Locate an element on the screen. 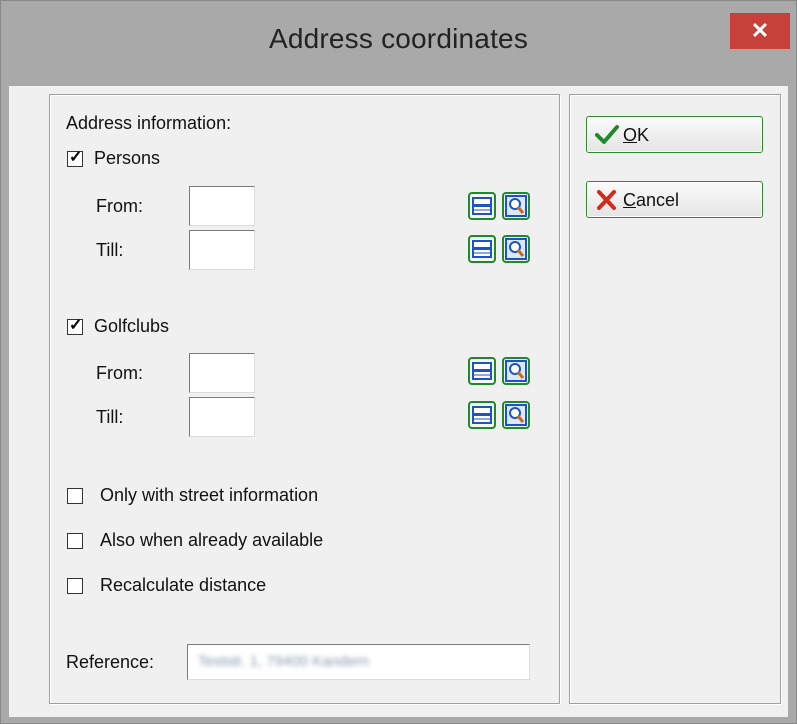 This screenshot has height=724, width=797. checkmark-icon is located at coordinates (607, 134).